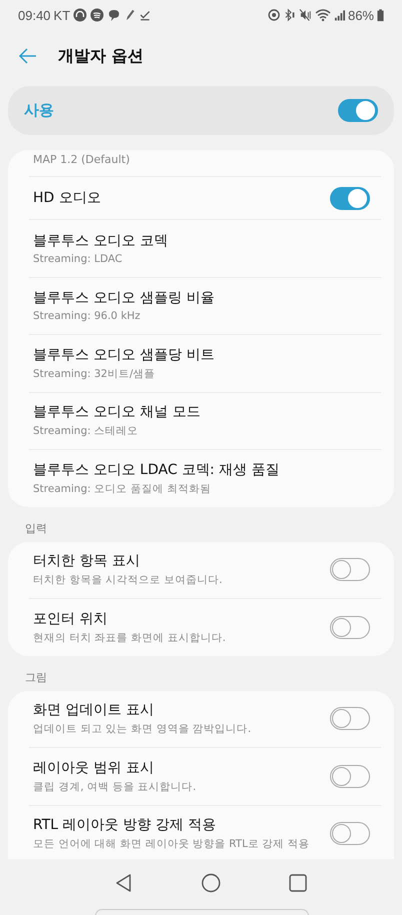  What do you see at coordinates (123, 298) in the screenshot?
I see `setting-title: 블루투스 오디오 샘플링 비율` at bounding box center [123, 298].